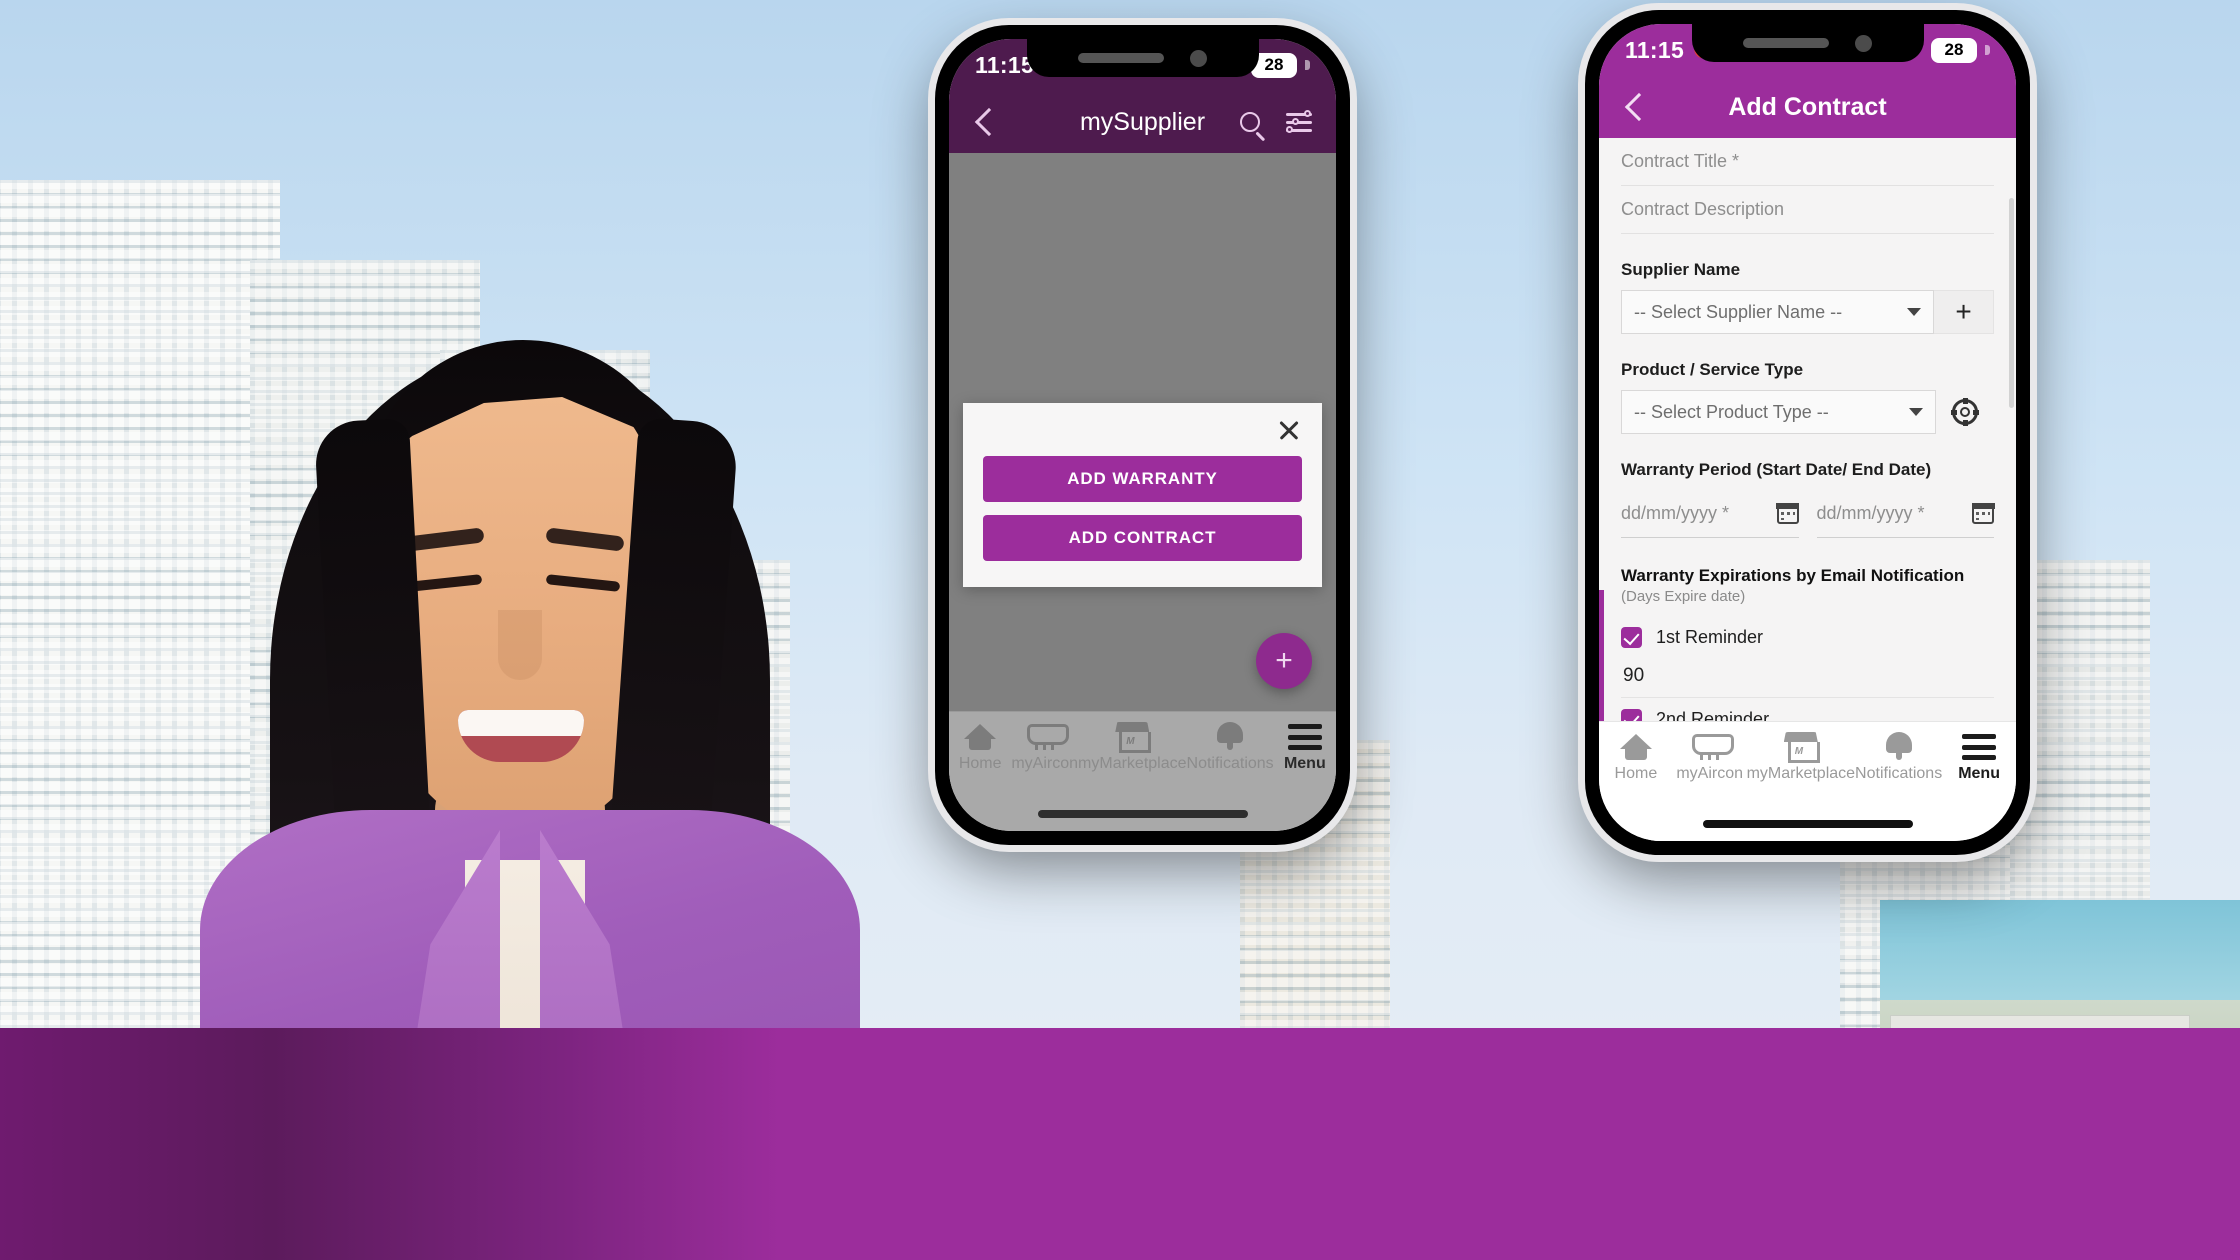 The height and width of the screenshot is (1260, 2240). I want to click on product-type-row: -- Select Product Type --, so click(1807, 412).